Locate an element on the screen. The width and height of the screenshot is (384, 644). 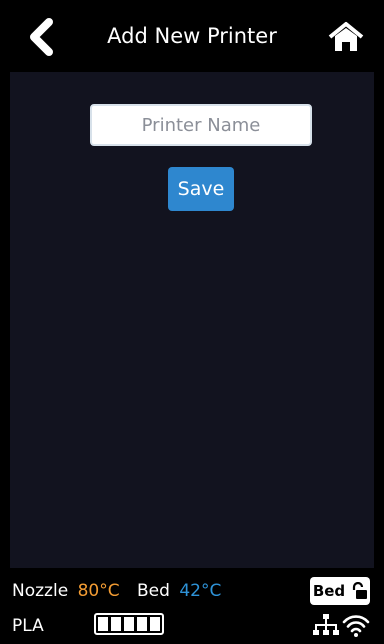
page-title: Add New Printer is located at coordinates (192, 36).